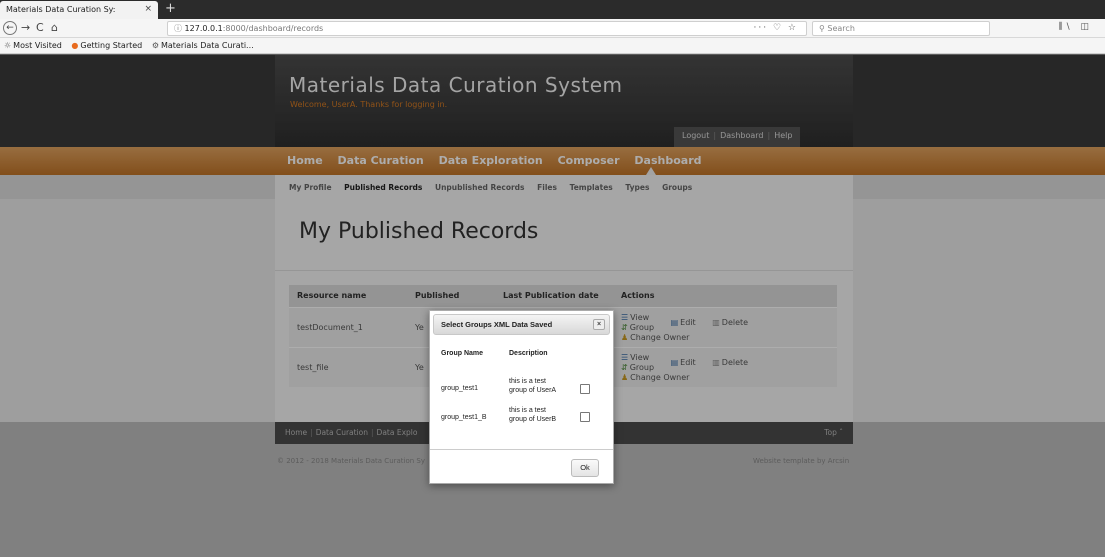  Describe the element at coordinates (464, 417) in the screenshot. I see `group-name: group_test1_B` at that location.